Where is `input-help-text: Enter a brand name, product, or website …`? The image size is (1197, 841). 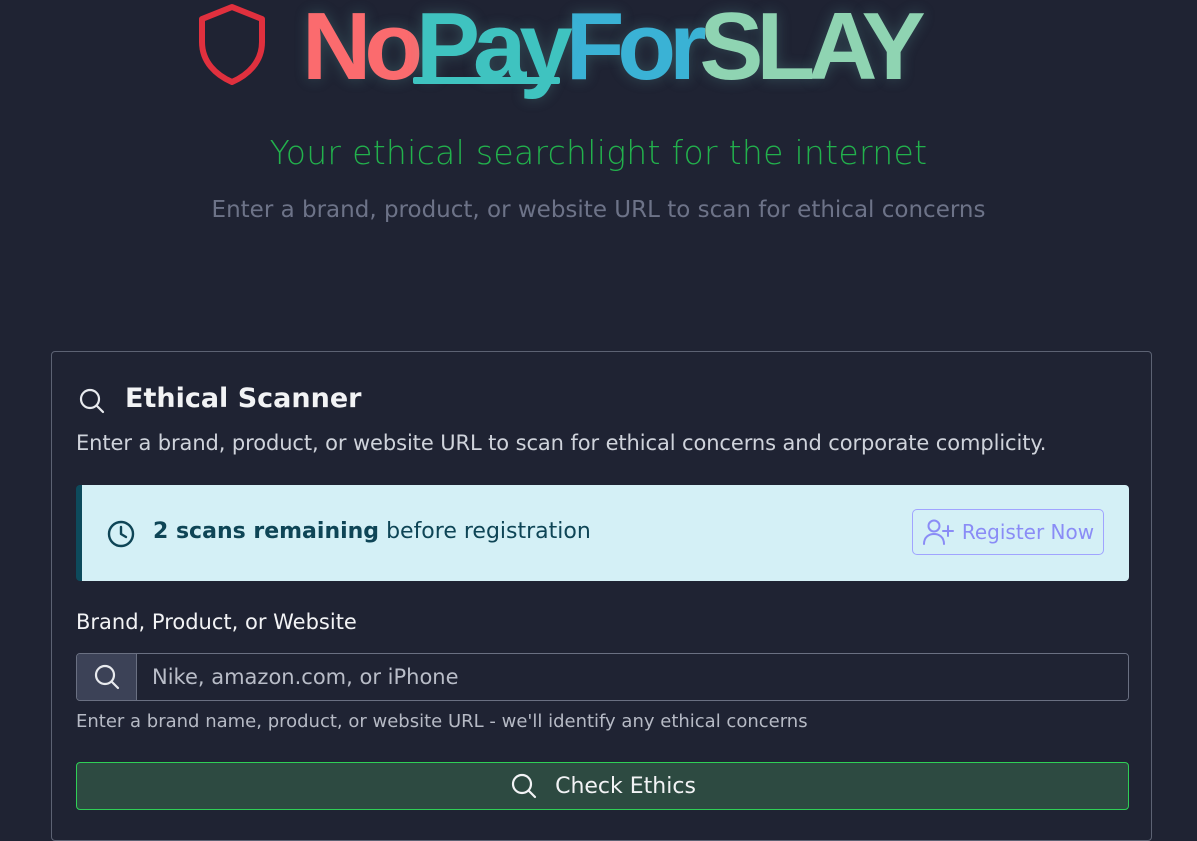
input-help-text: Enter a brand name, product, or website … is located at coordinates (442, 721).